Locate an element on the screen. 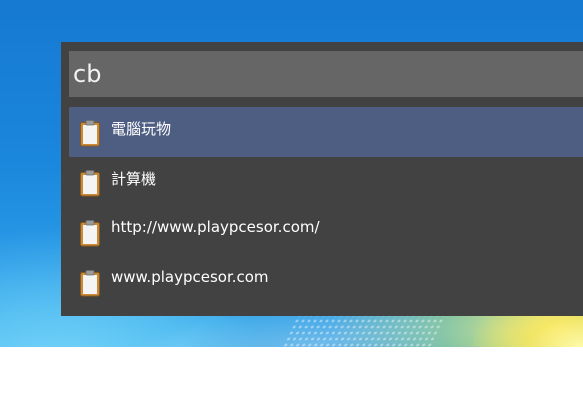 Image resolution: width=583 pixels, height=412 pixels. search-query-text: cb is located at coordinates (87, 74).